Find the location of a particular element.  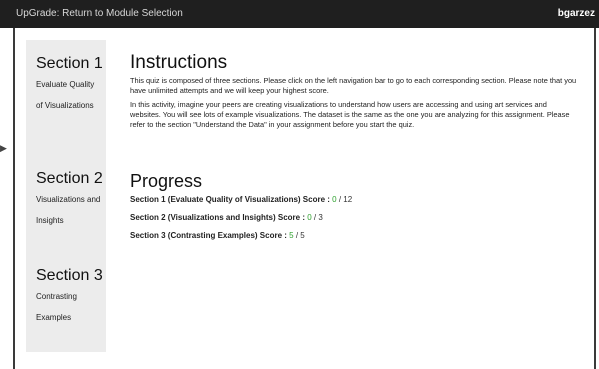

username-link: bgarzez is located at coordinates (576, 14).